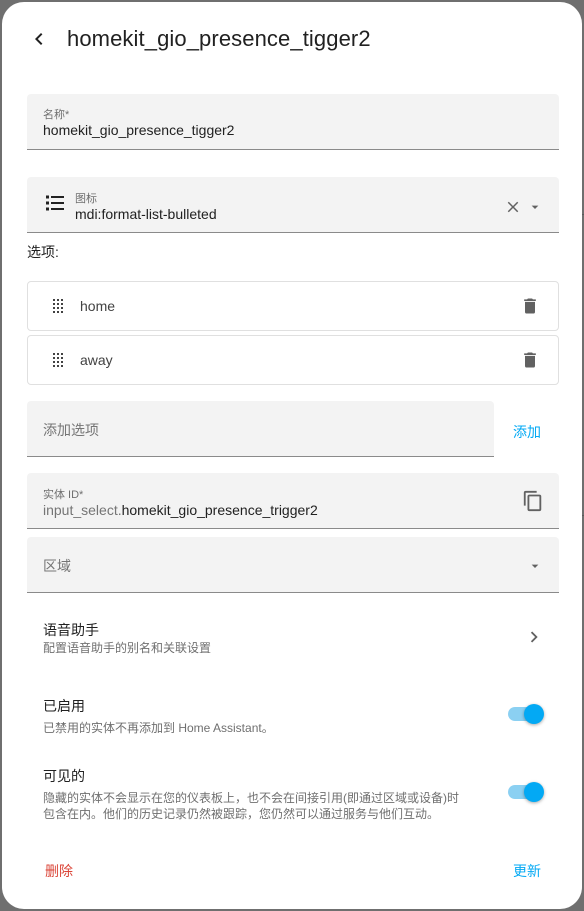  Describe the element at coordinates (293, 360) in the screenshot. I see `option-item: away` at that location.